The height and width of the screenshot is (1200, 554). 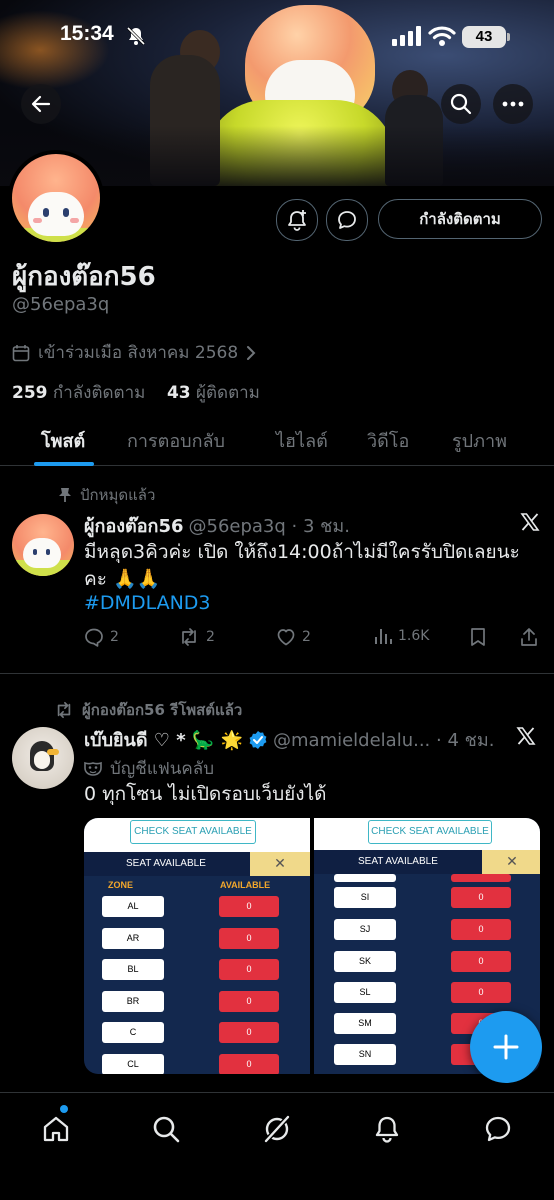 I want to click on post1-avatar-eye-right, so click(x=48, y=552).